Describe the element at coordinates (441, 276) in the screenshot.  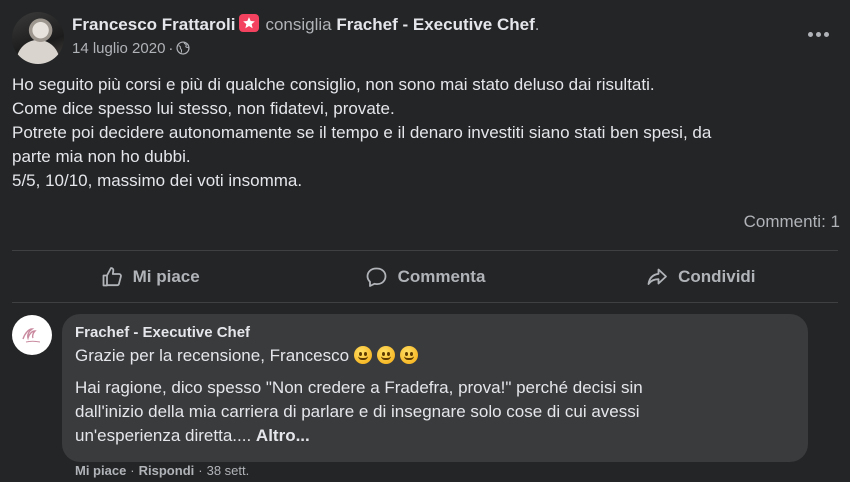
I see `comment-label: Commenta` at that location.